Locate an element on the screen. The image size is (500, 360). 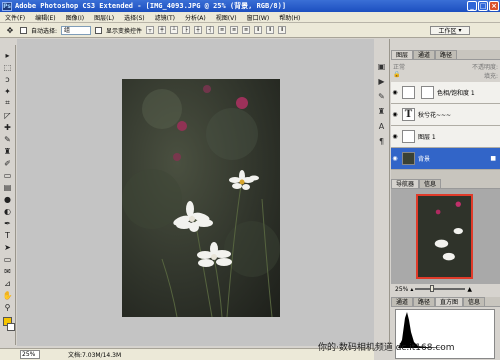
tab-info: 信息 is located at coordinates (430, 183).